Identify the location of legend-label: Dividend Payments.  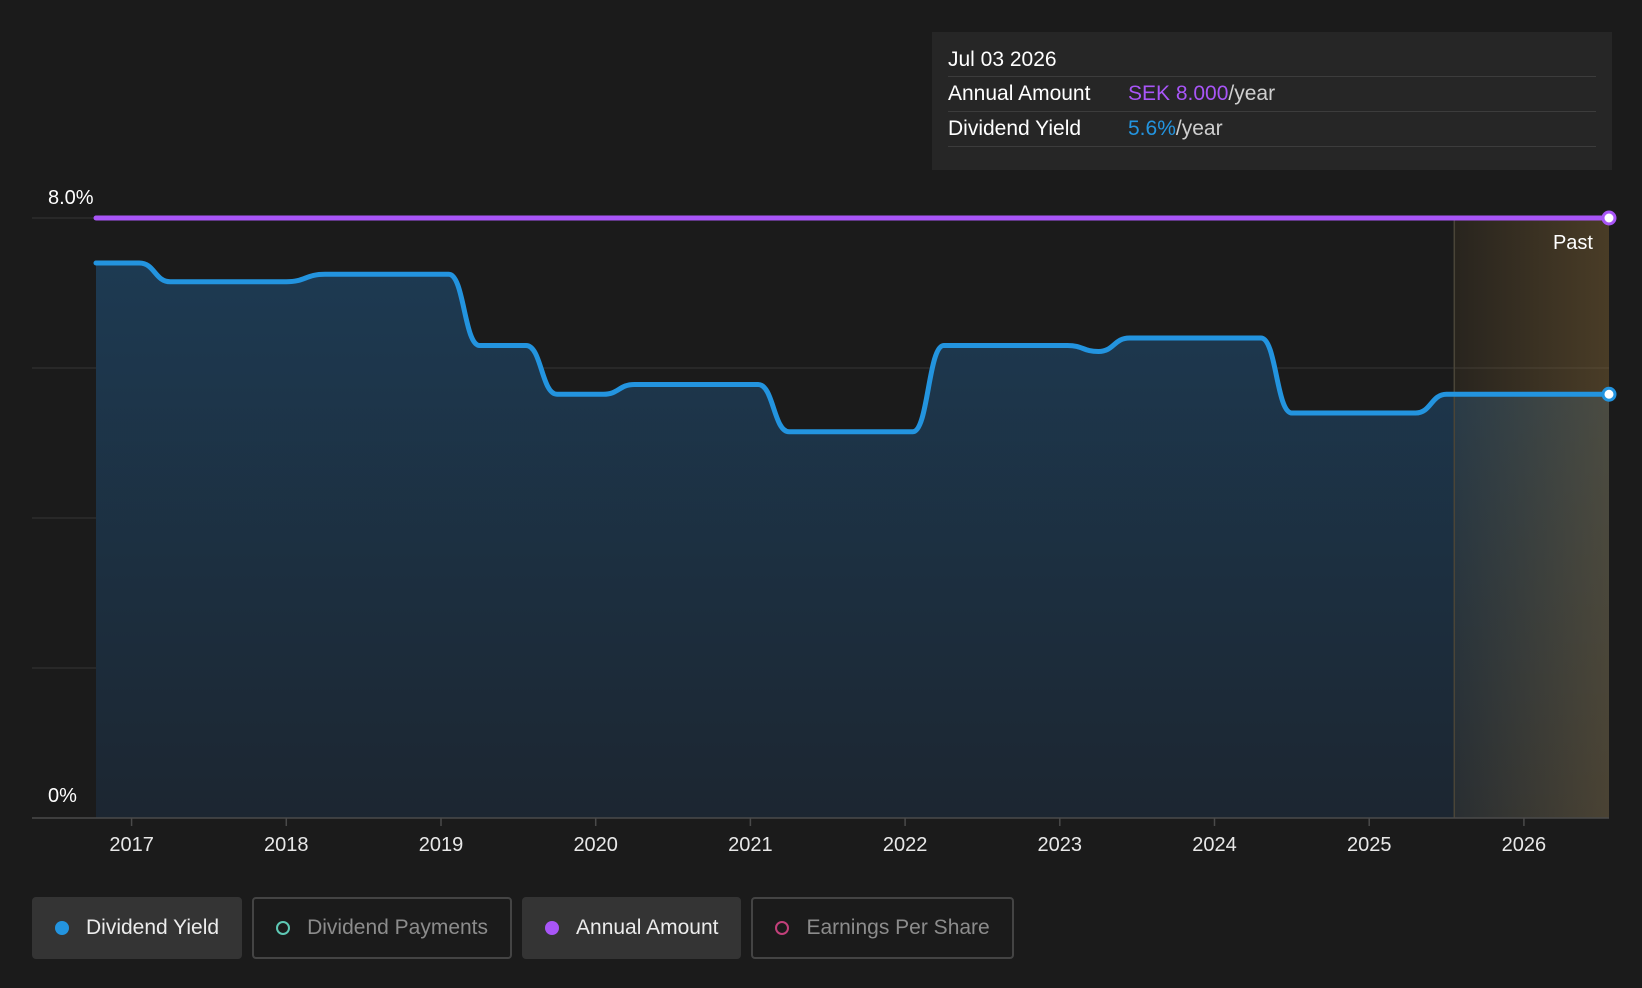
(398, 927).